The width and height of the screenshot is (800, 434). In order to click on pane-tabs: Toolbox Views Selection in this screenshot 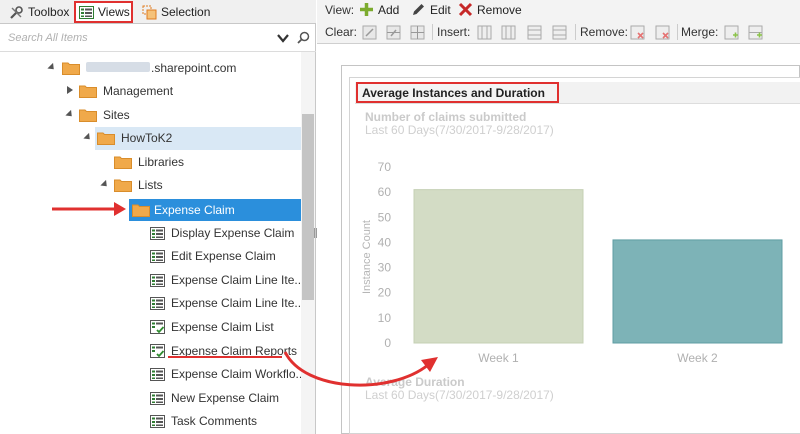, I will do `click(158, 12)`.